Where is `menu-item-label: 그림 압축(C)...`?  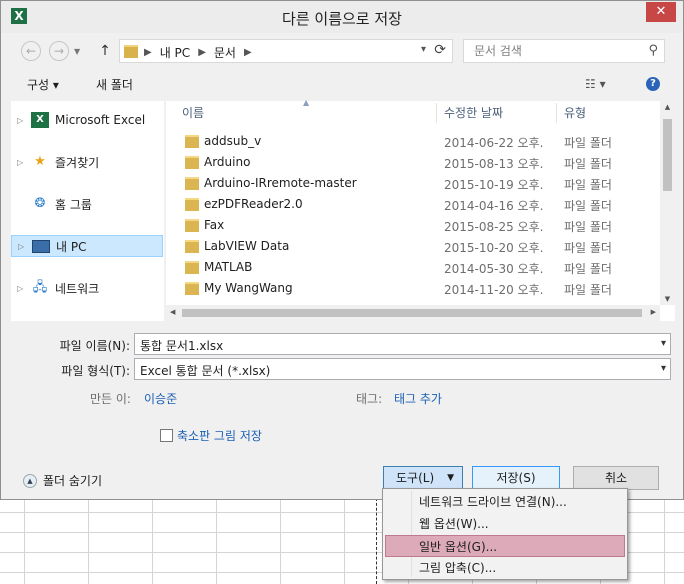
menu-item-label: 그림 압축(C)... is located at coordinates (458, 568).